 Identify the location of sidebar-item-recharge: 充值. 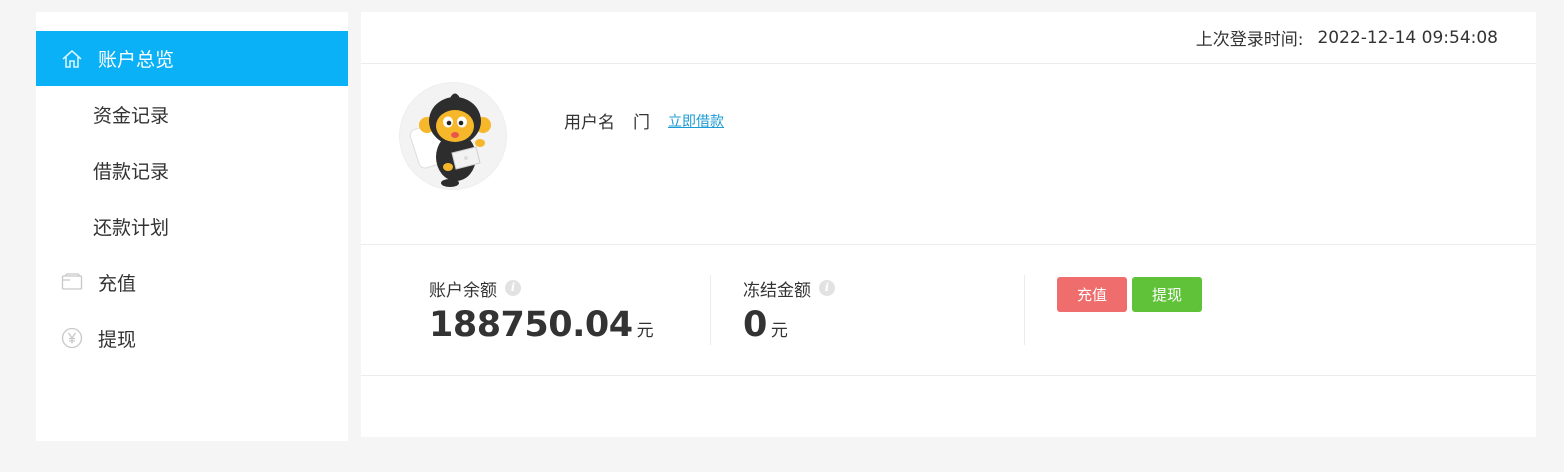
(192, 282).